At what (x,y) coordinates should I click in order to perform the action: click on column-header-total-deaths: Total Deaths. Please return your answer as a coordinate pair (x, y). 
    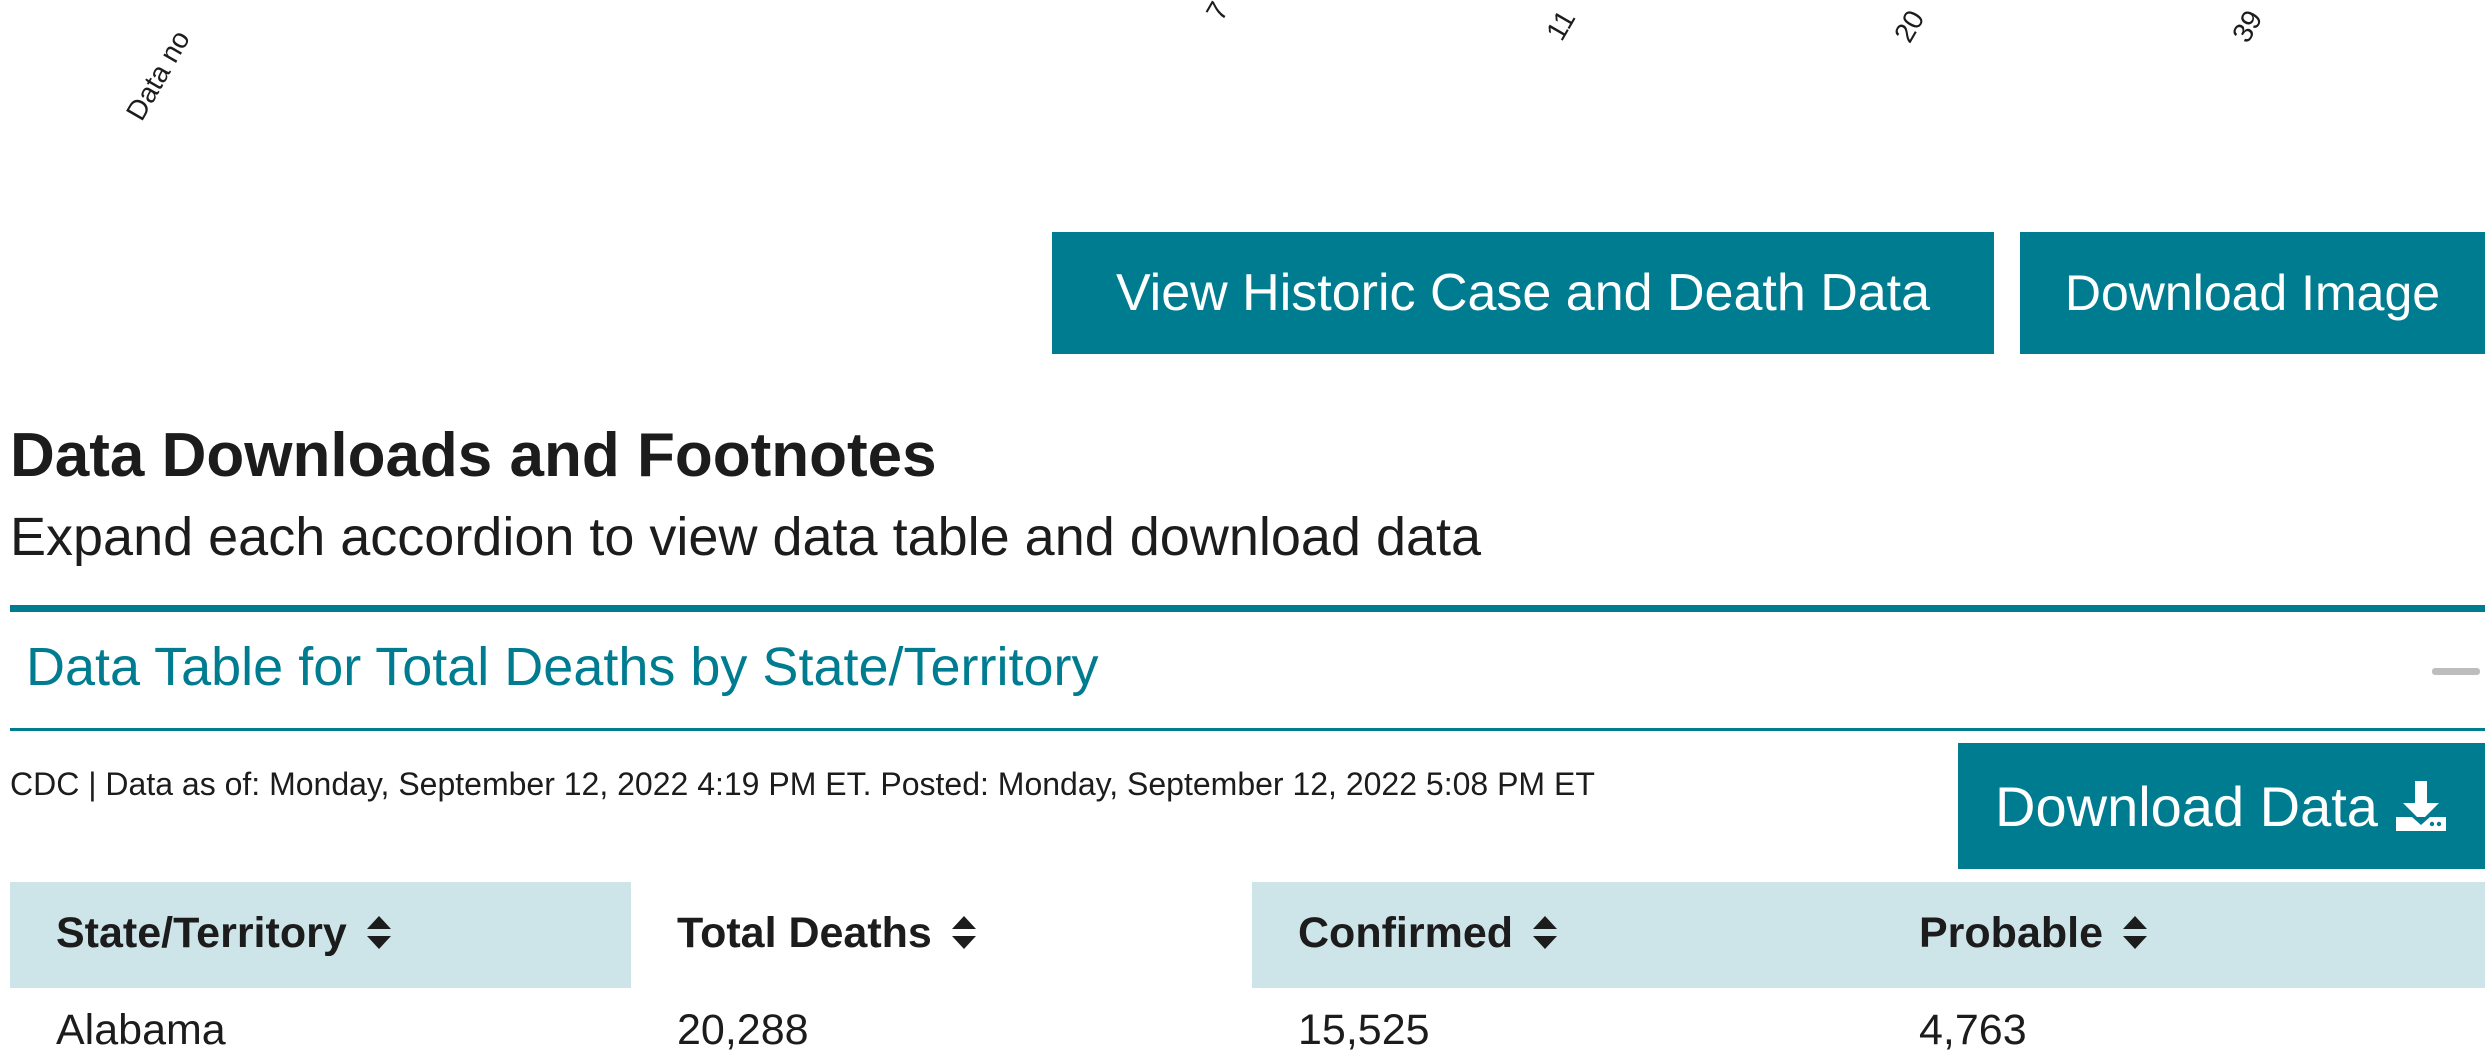
    Looking at the image, I should click on (941, 935).